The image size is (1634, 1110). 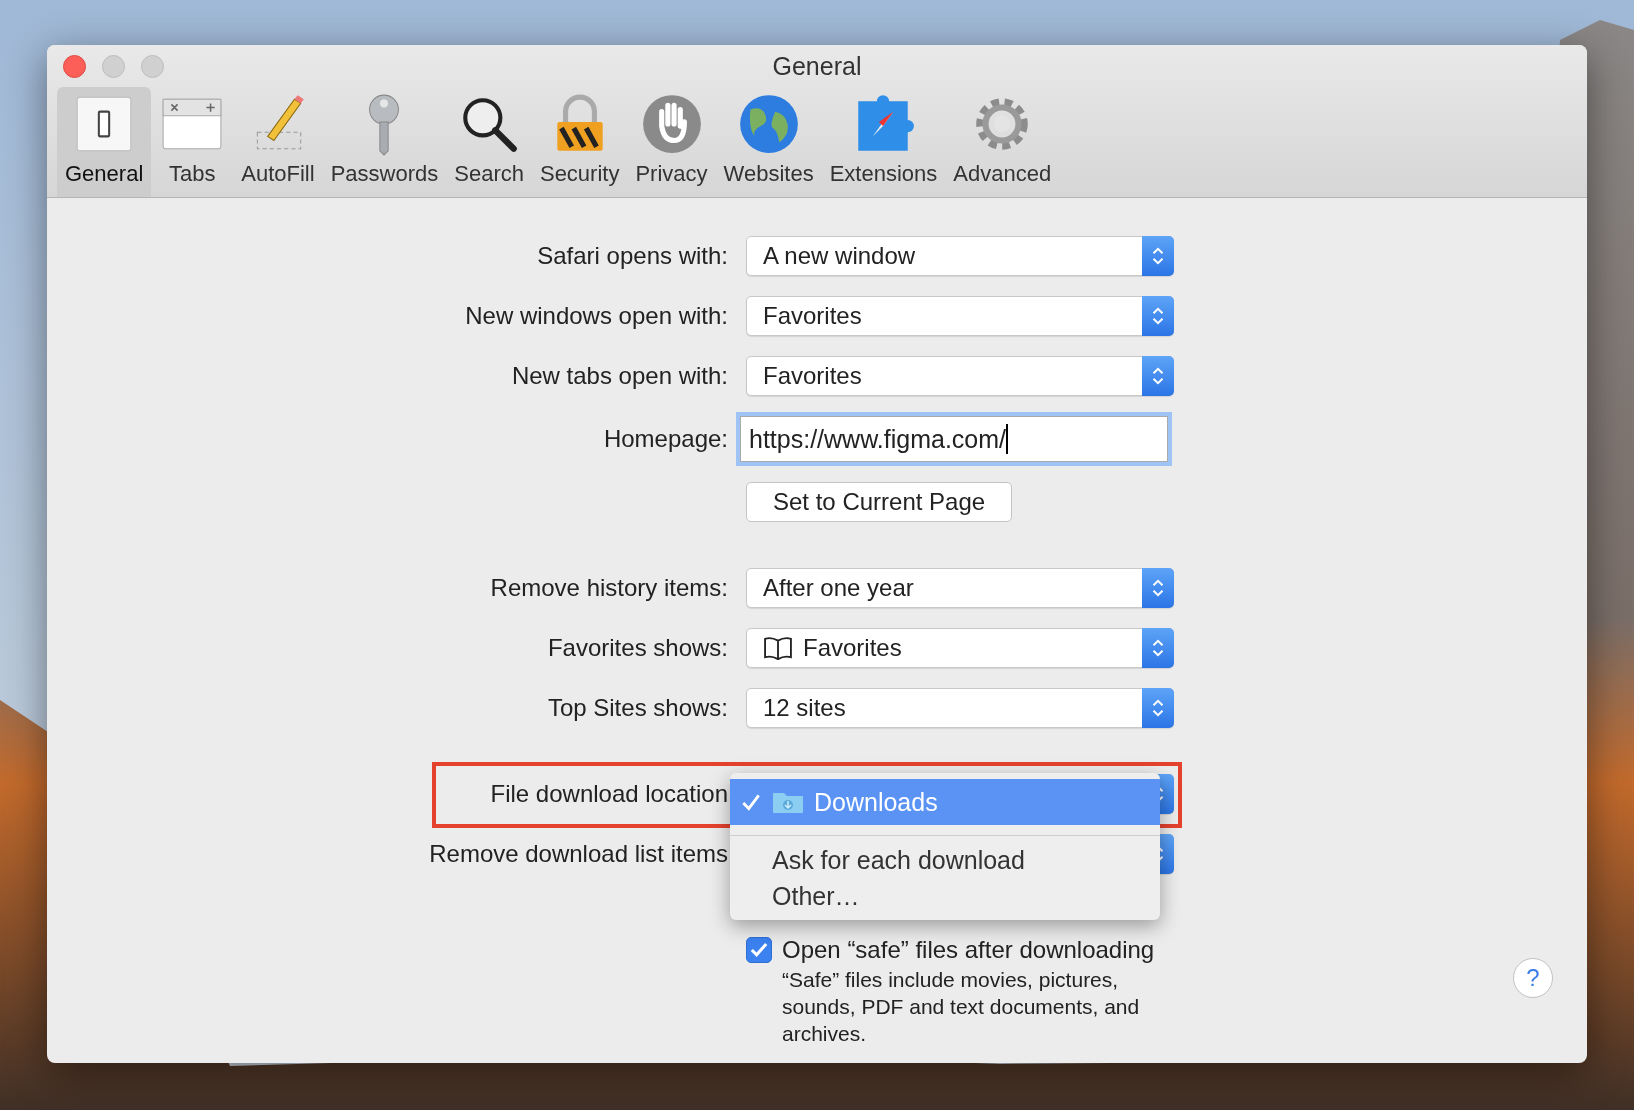 I want to click on setting-label: New windows open with:, so click(x=596, y=316).